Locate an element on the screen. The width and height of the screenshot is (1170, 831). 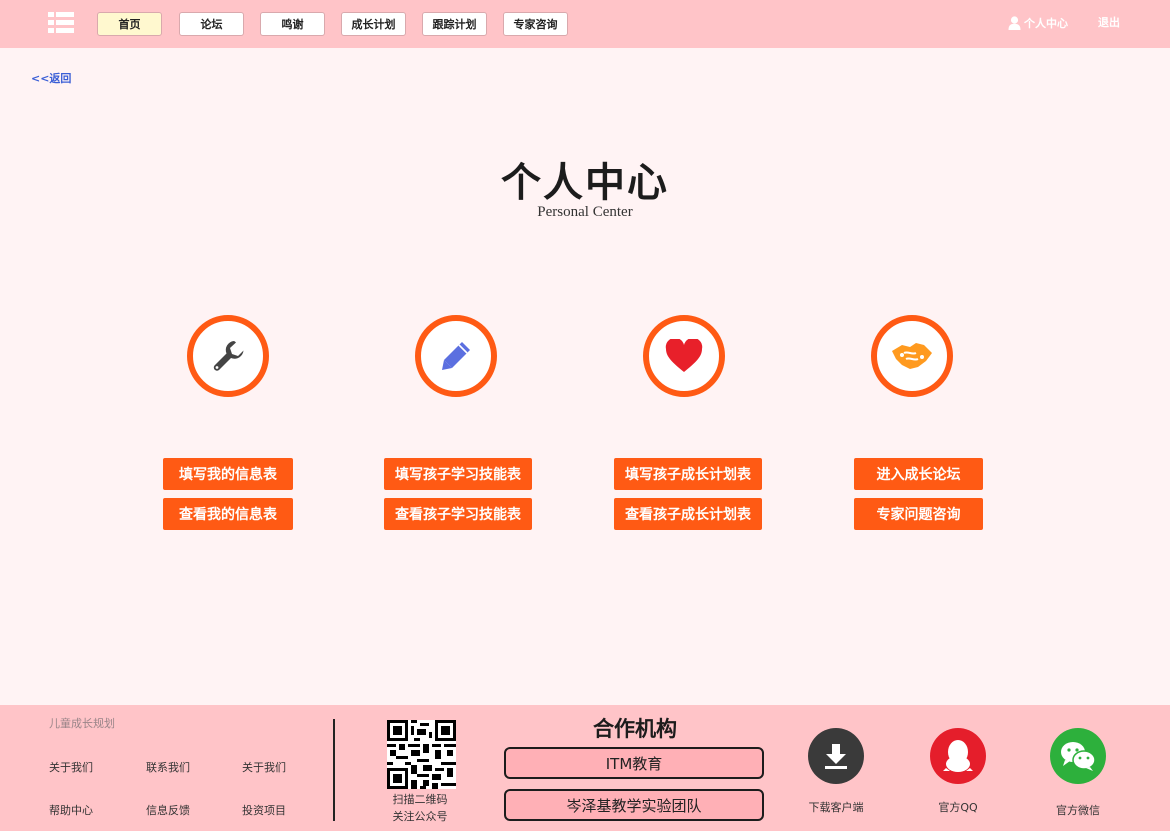
nav-thanks: 鸣谢 is located at coordinates (292, 24).